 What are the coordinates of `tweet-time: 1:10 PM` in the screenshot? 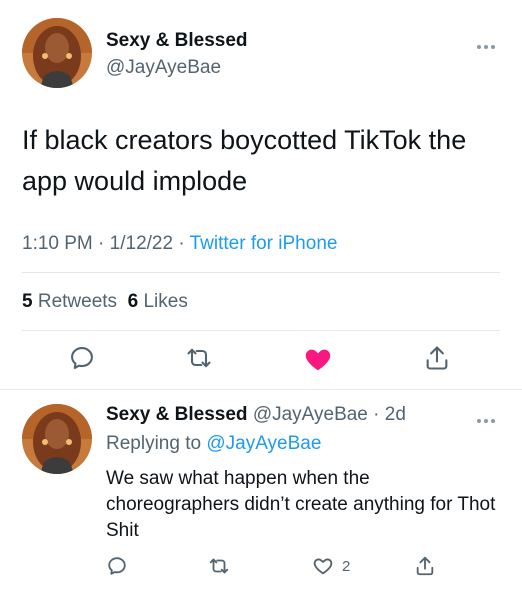 It's located at (57, 243).